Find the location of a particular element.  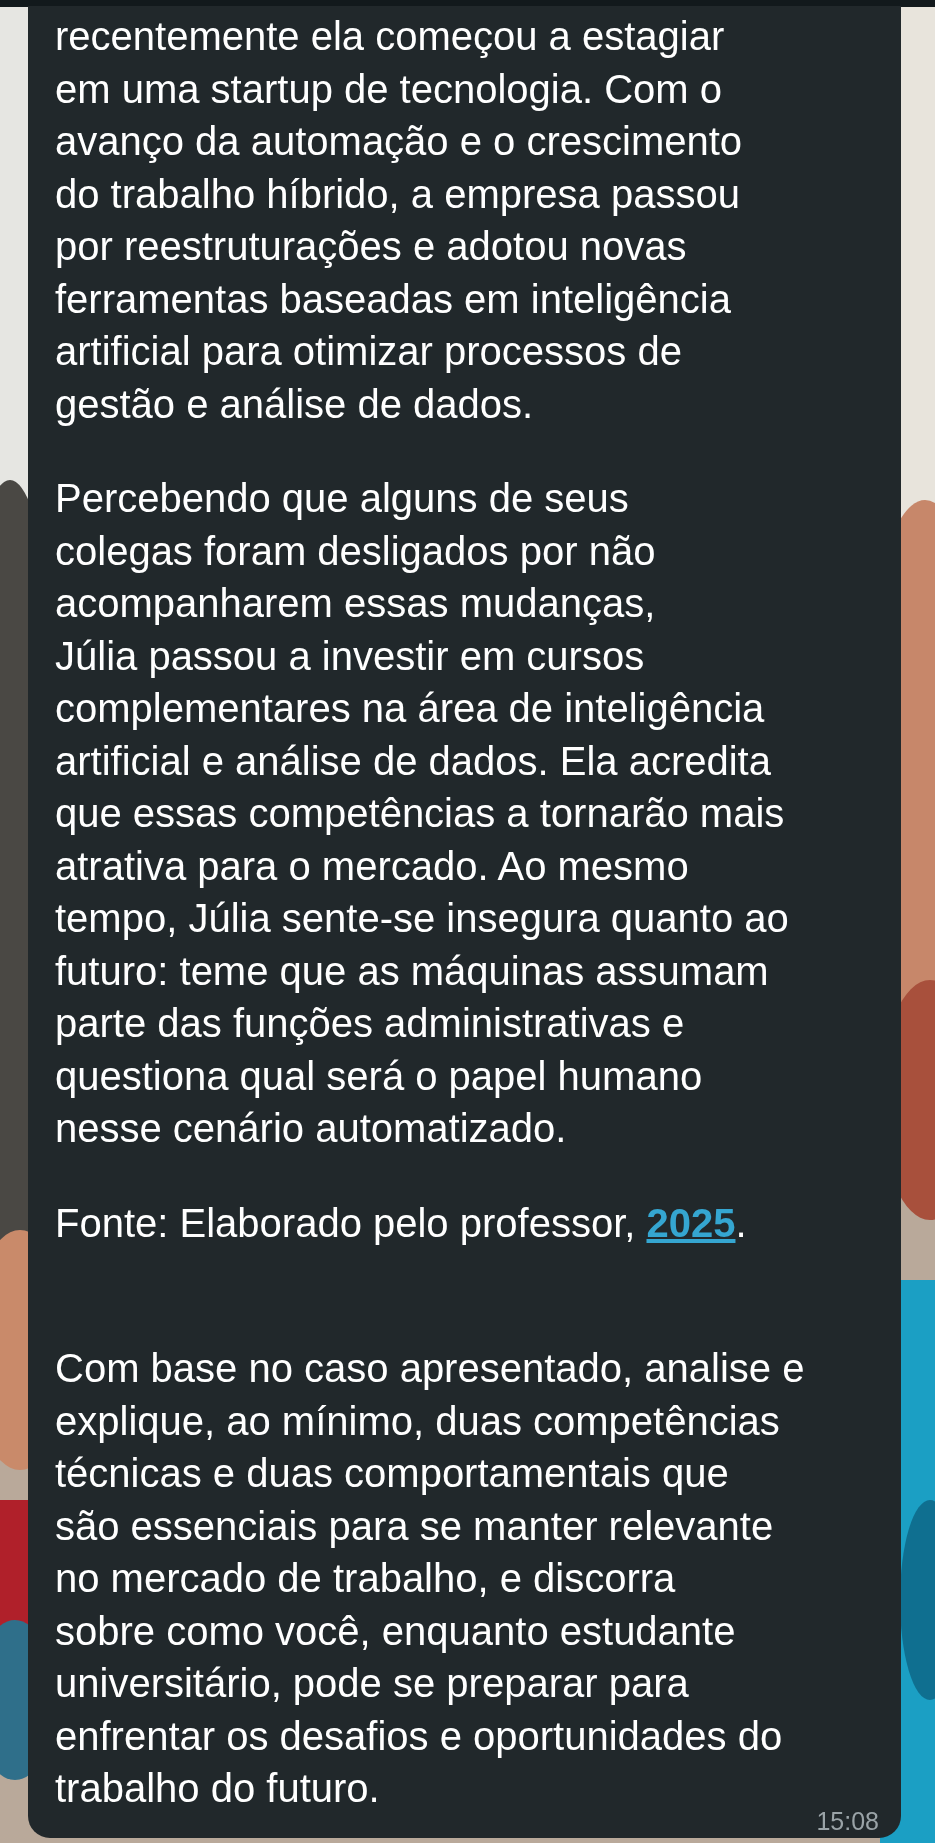

message-time: 15:08 is located at coordinates (847, 1821).